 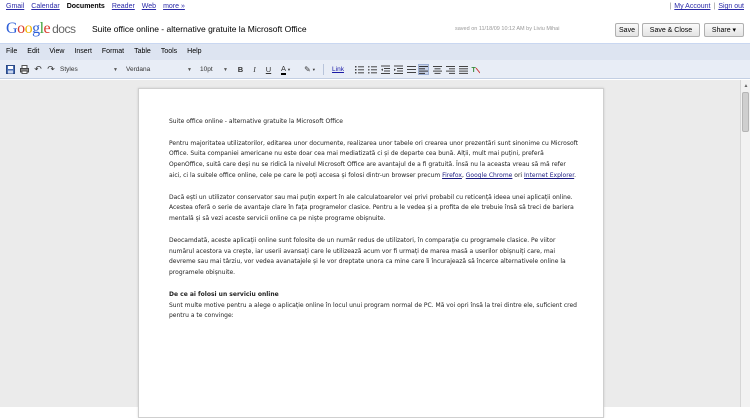 I want to click on save-and-close-button: Save & Close, so click(x=671, y=30).